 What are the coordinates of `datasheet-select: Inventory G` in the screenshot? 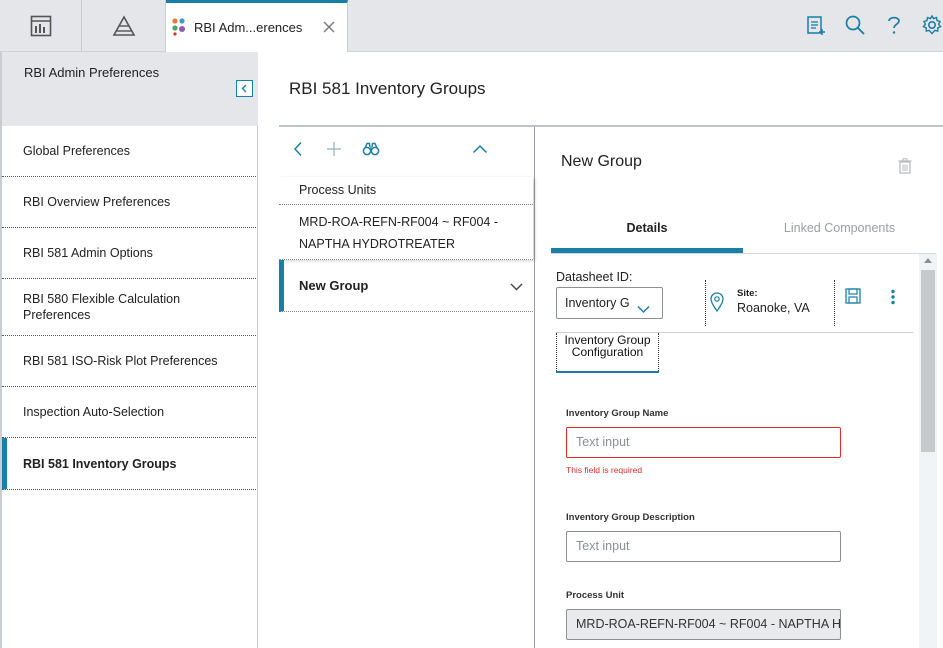 It's located at (609, 303).